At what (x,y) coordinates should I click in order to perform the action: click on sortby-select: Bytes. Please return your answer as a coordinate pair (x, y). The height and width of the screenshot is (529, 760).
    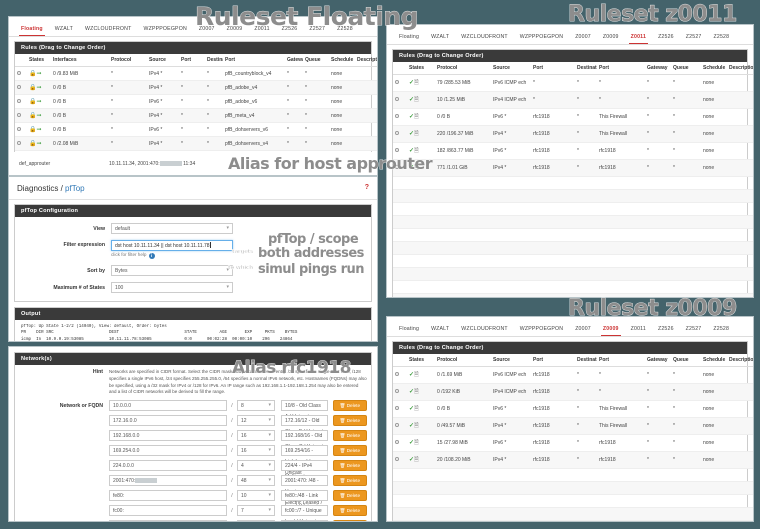
    Looking at the image, I should click on (172, 270).